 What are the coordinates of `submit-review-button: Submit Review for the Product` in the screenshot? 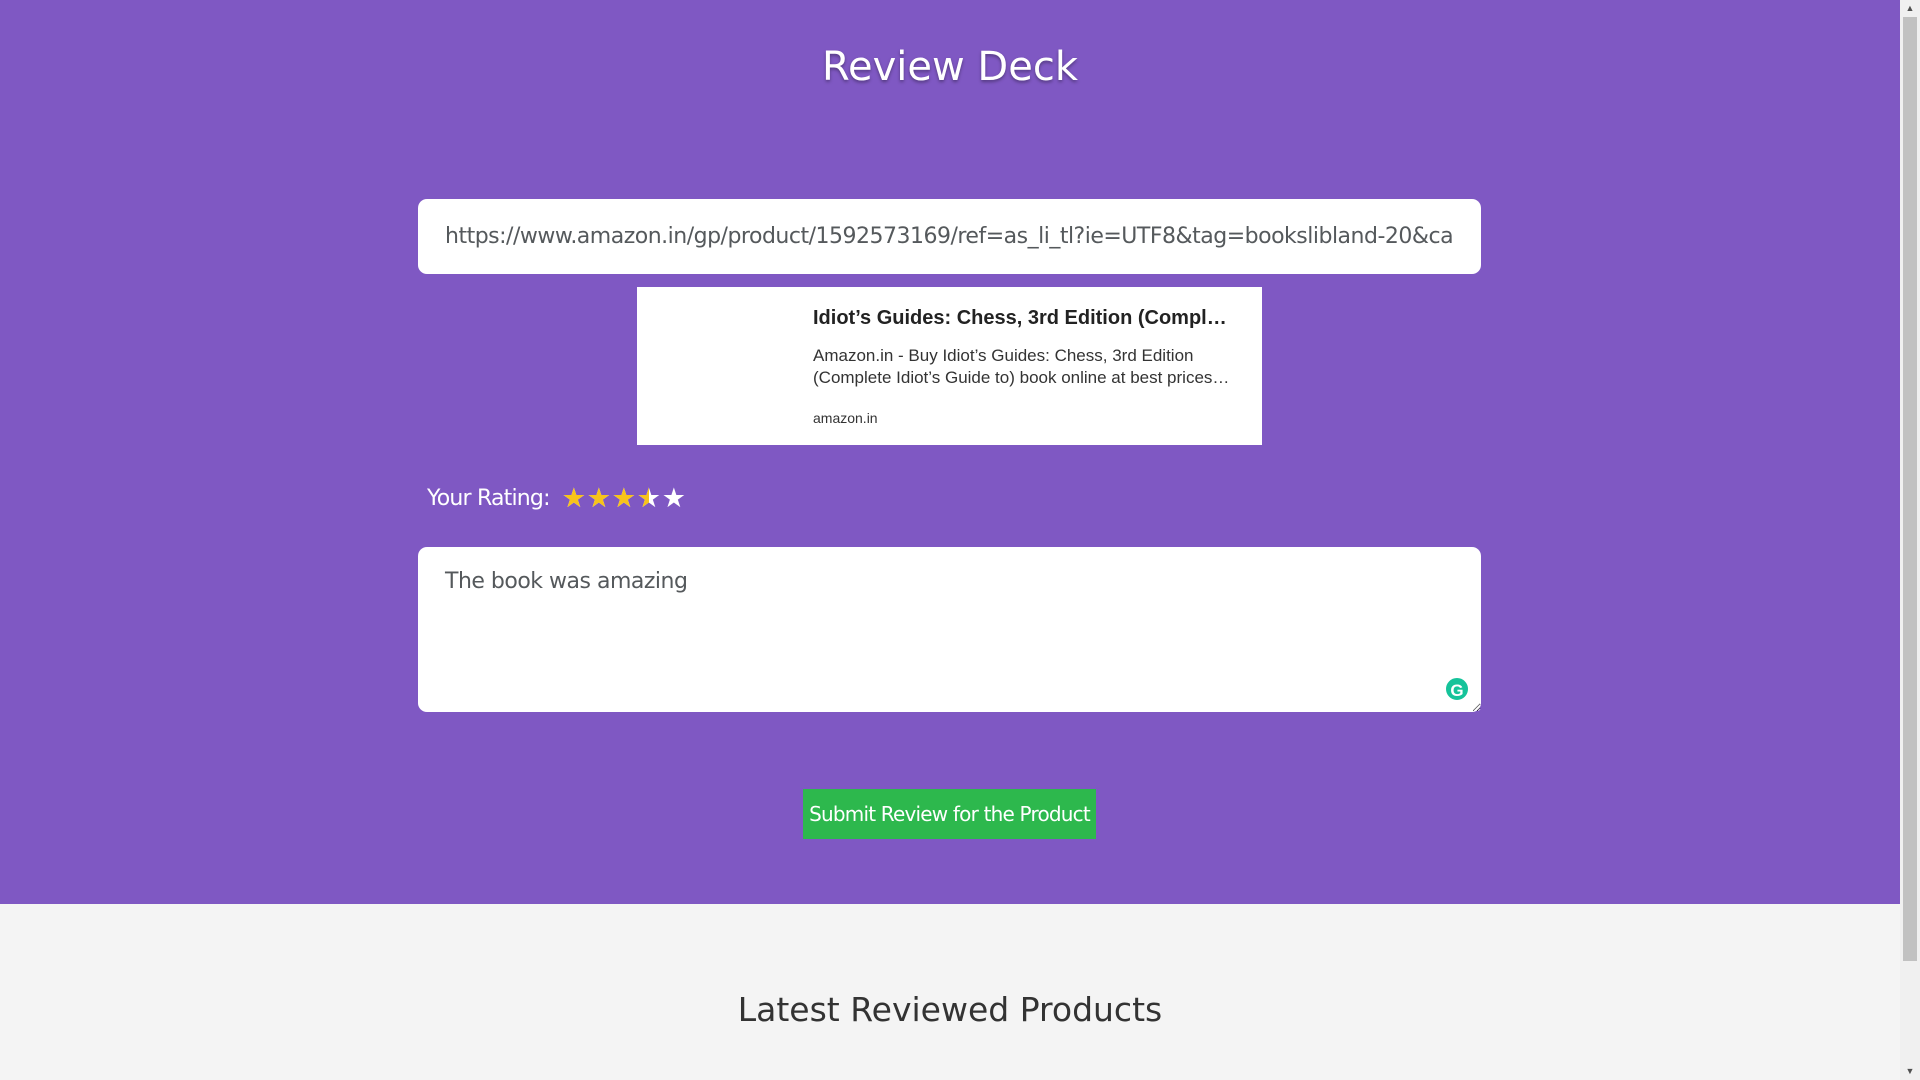 It's located at (949, 814).